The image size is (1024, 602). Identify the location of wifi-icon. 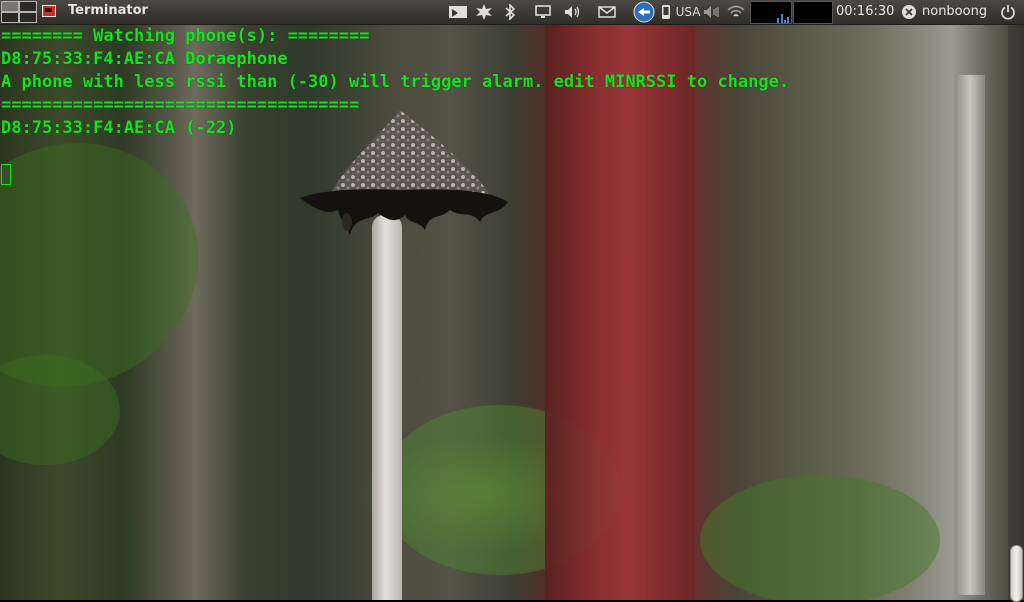
(736, 12).